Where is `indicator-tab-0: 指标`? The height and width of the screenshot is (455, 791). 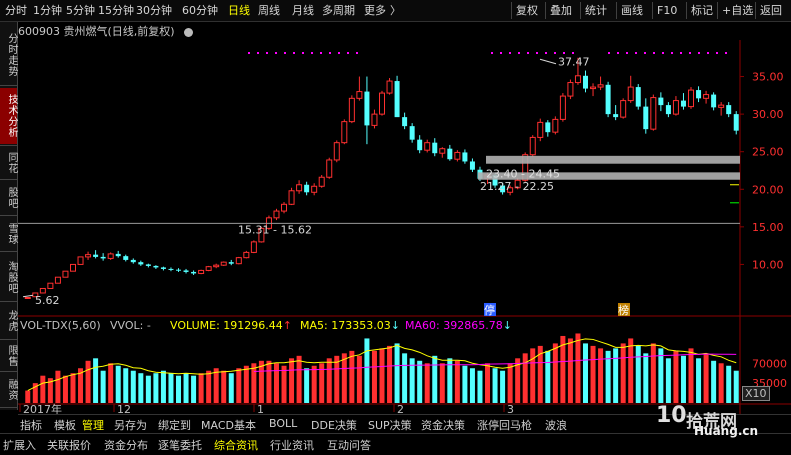
indicator-tab-0: 指标 is located at coordinates (31, 425).